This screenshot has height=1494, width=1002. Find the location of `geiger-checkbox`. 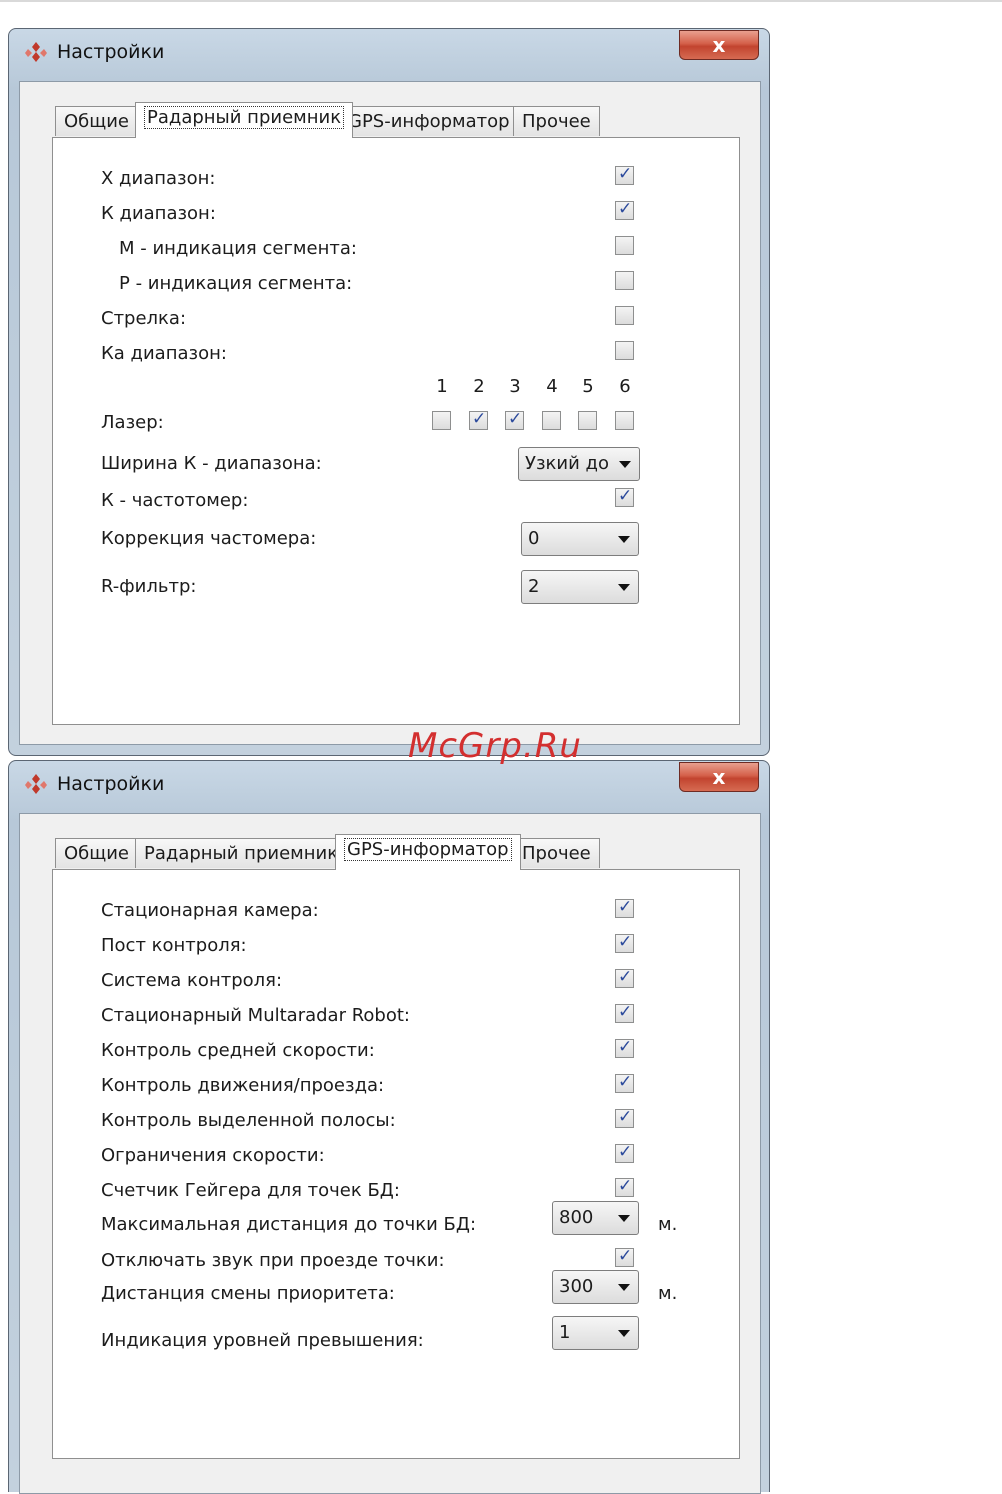

geiger-checkbox is located at coordinates (624, 1186).